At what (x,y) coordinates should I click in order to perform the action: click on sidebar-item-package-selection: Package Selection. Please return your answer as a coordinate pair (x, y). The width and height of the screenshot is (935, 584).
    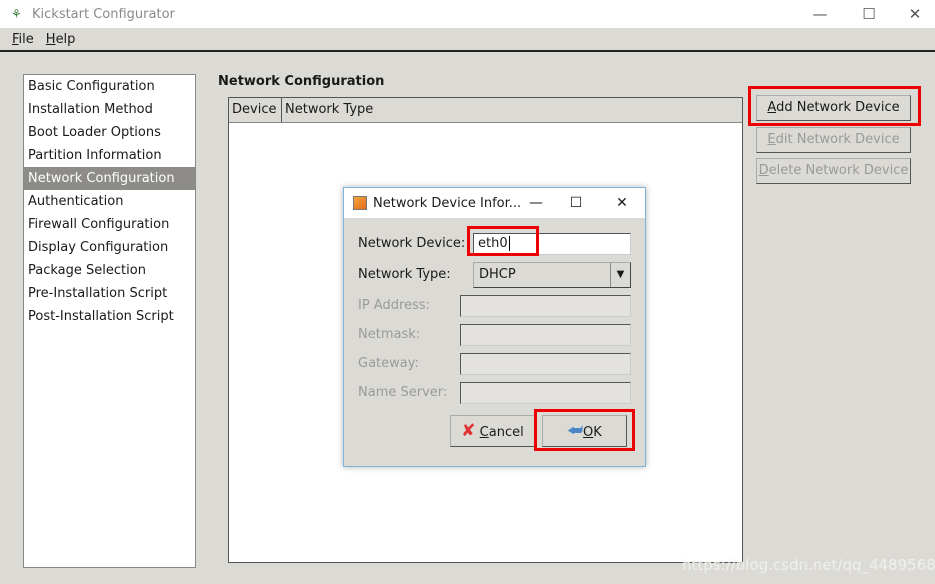
    Looking at the image, I should click on (109, 270).